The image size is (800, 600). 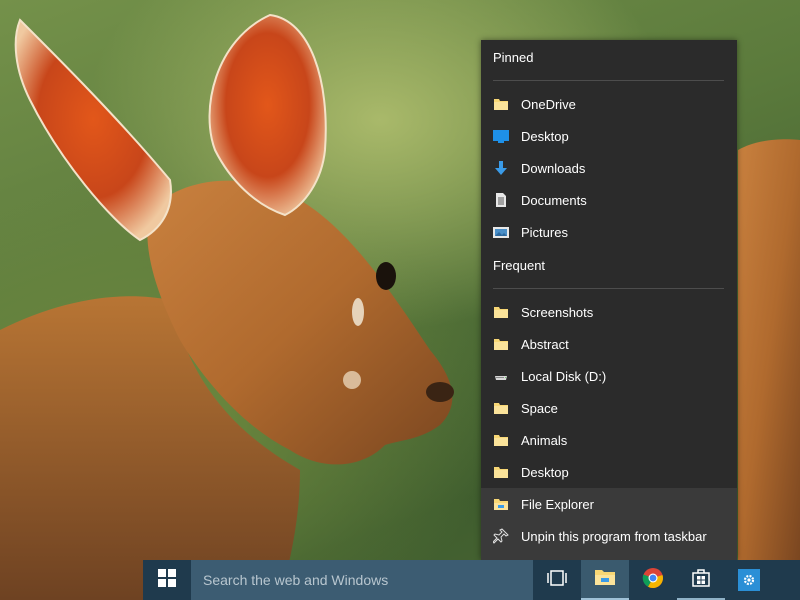 I want to click on frequent-item-abstract: Abstract, so click(x=609, y=344).